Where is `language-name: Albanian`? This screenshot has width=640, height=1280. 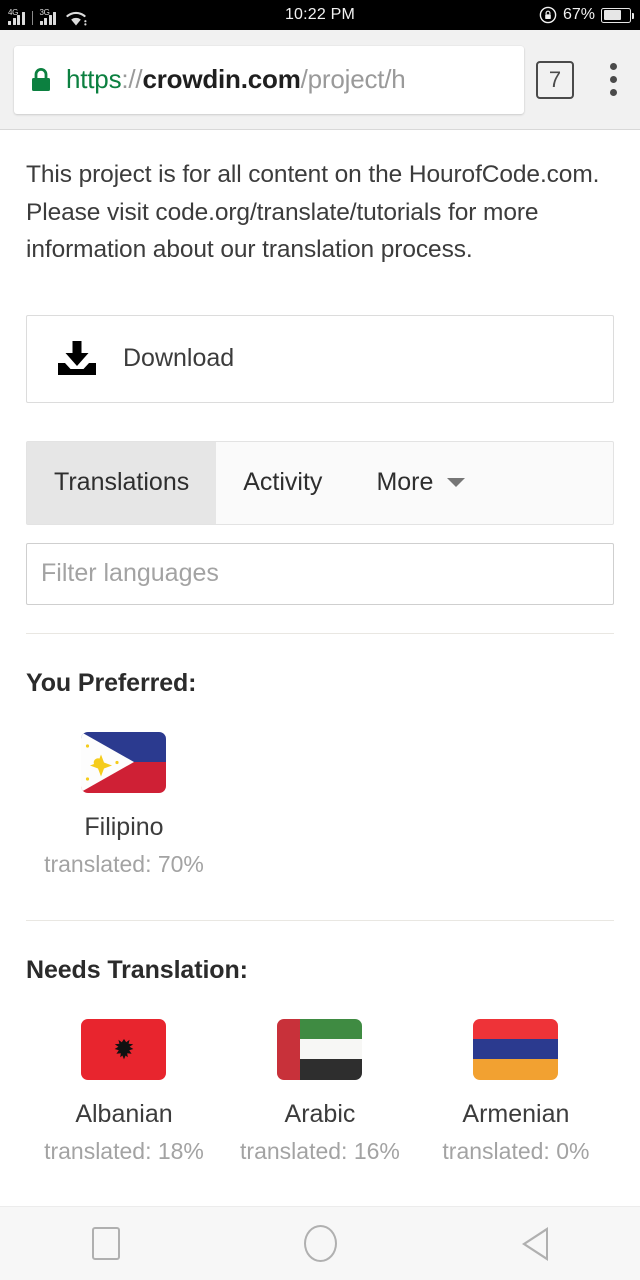 language-name: Albanian is located at coordinates (124, 1113).